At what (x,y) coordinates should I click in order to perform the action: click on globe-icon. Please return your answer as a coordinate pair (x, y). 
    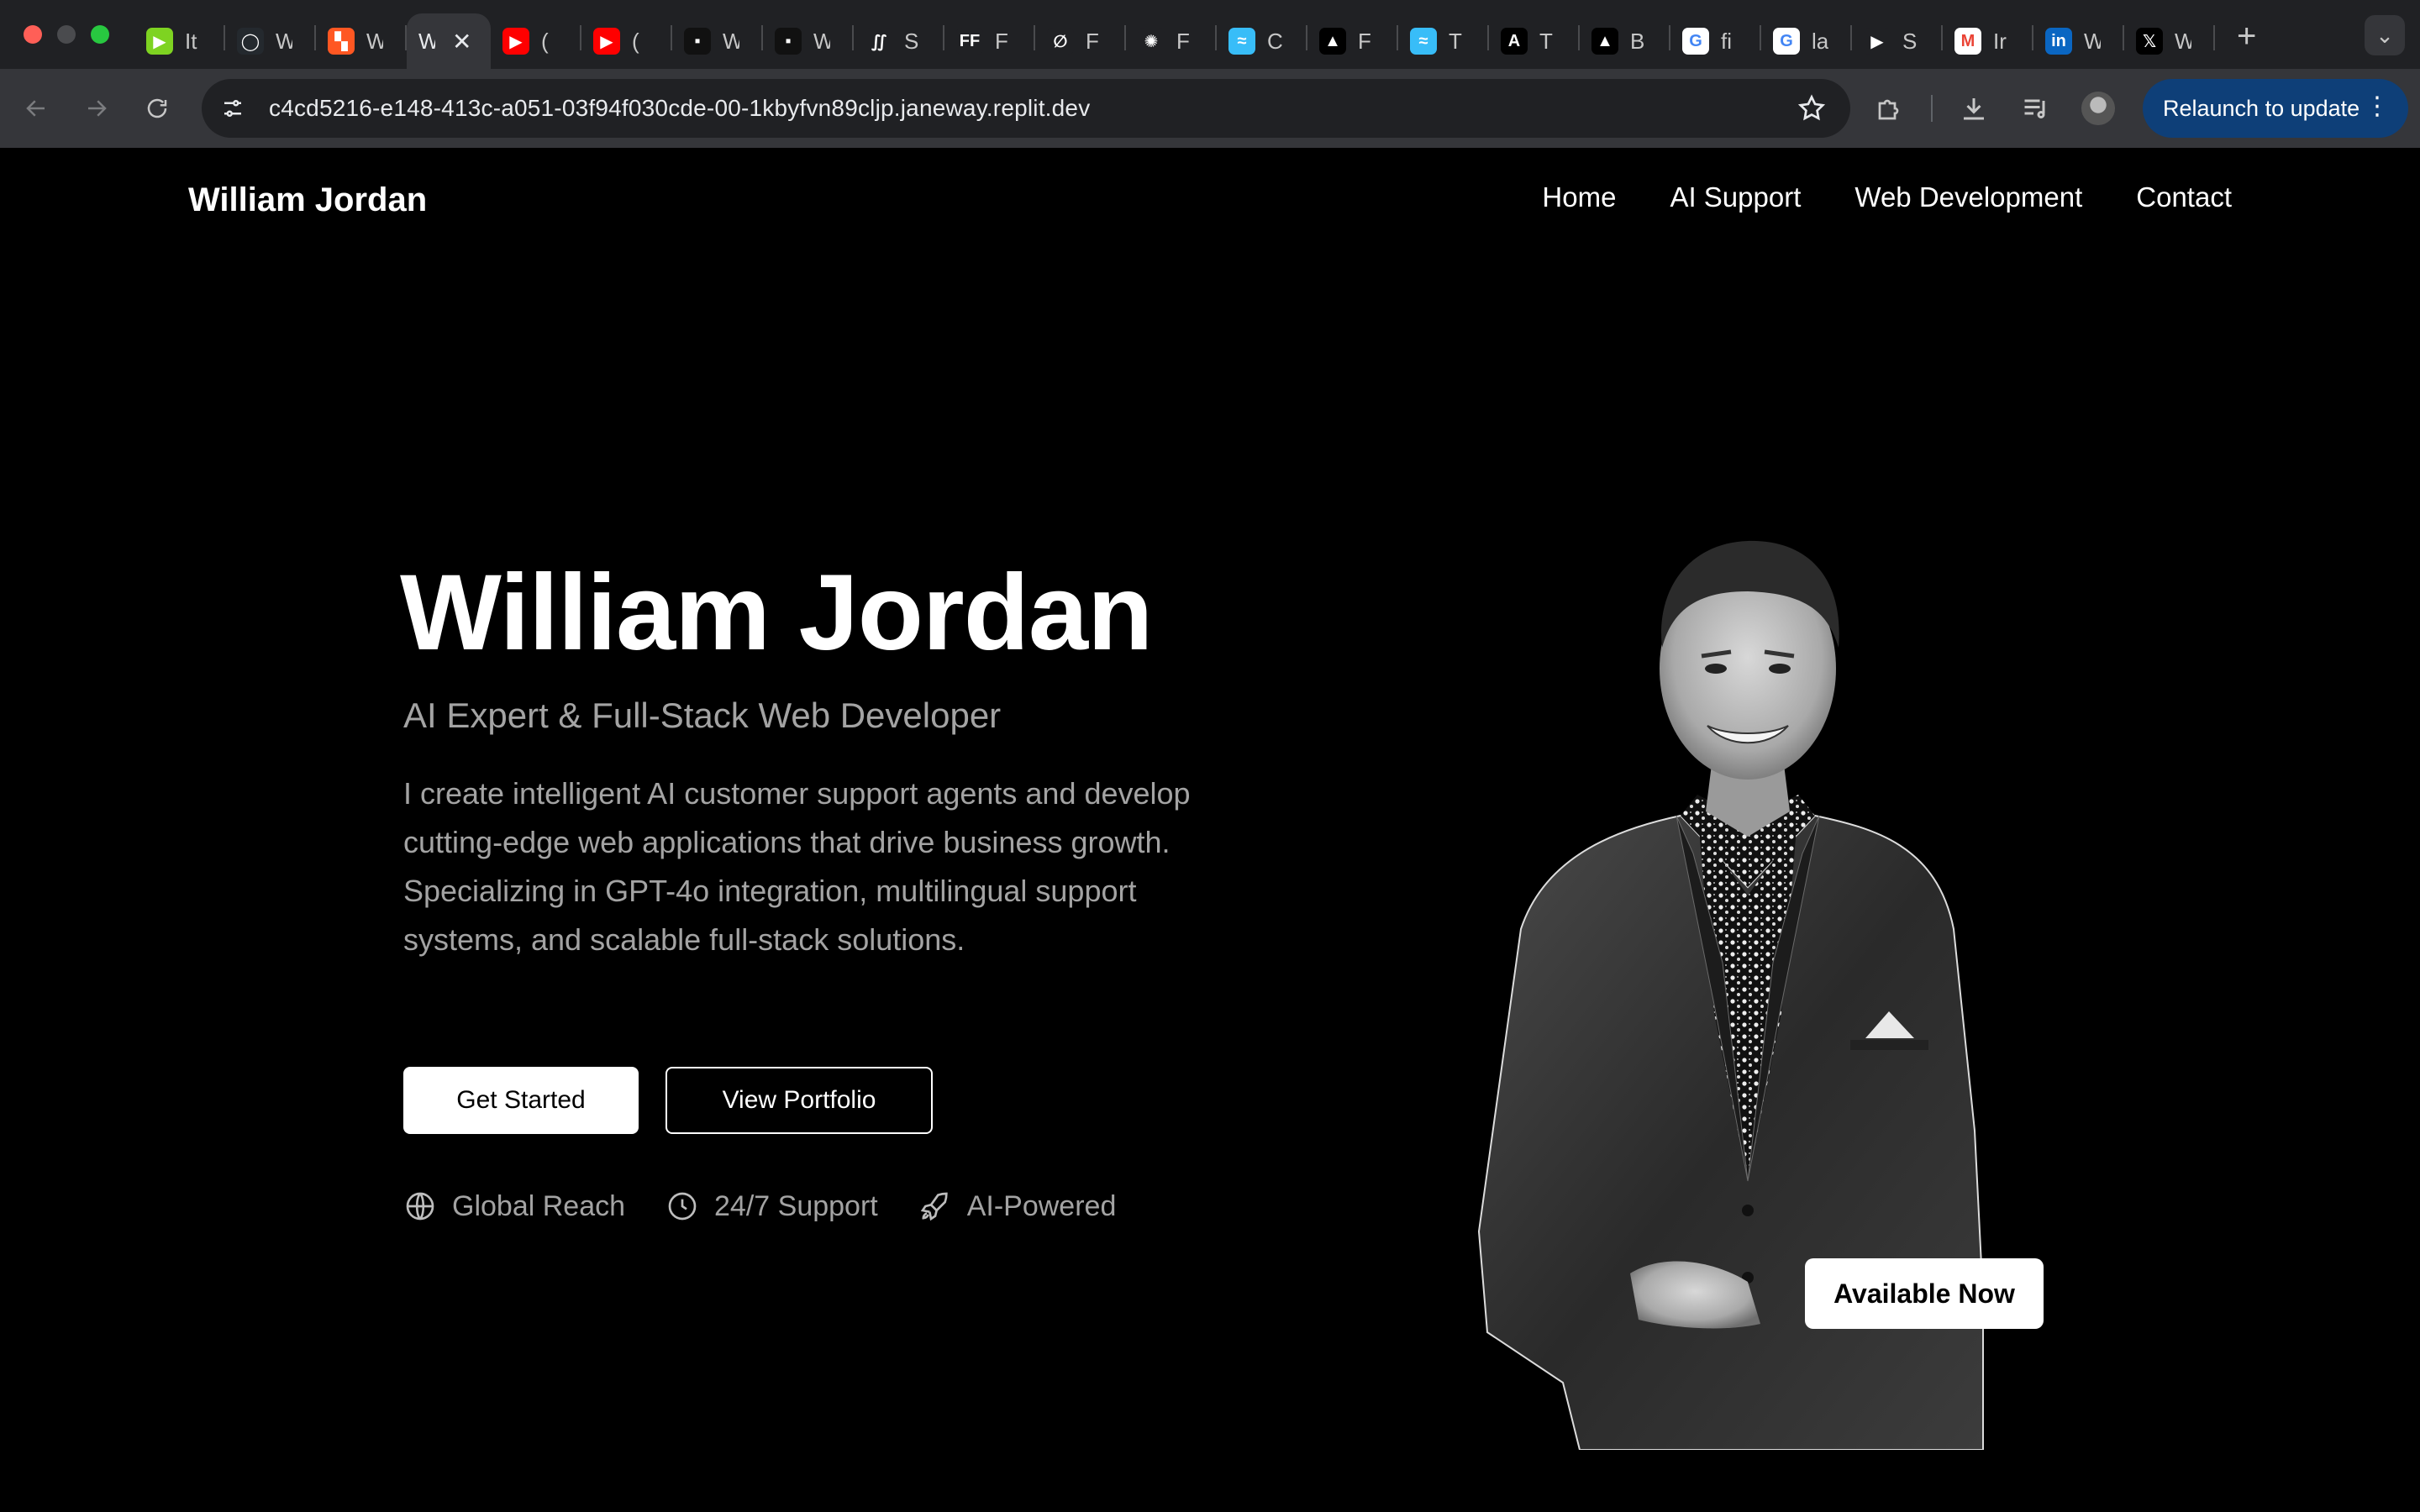
    Looking at the image, I should click on (420, 1206).